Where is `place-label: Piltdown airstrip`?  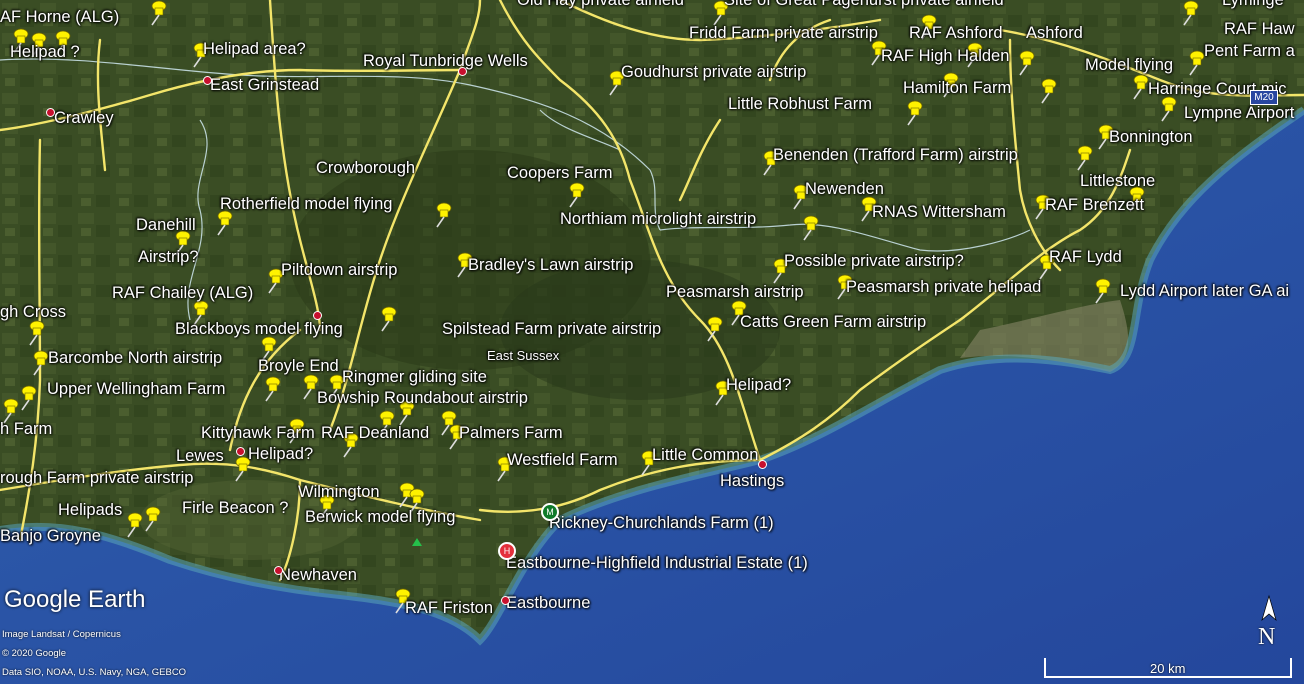
place-label: Piltdown airstrip is located at coordinates (339, 270).